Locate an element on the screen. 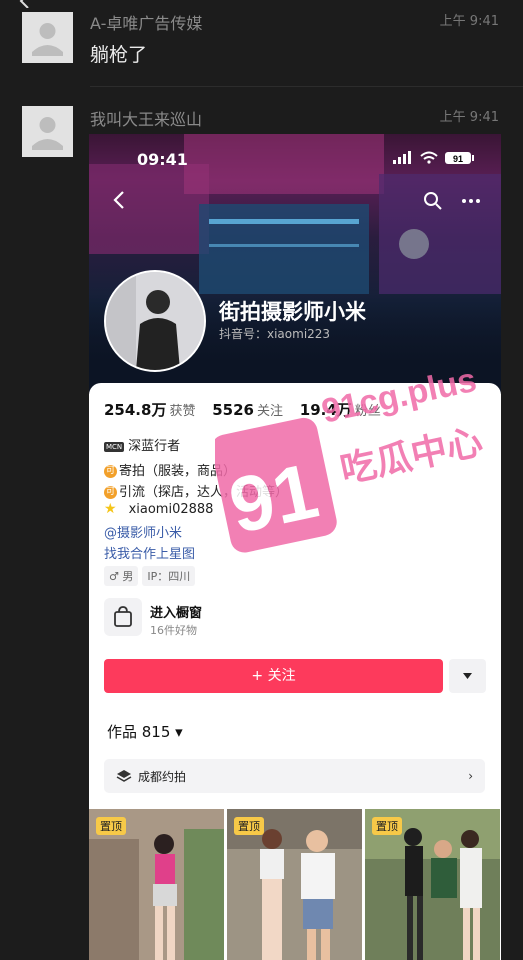  followers-label: 粉丝 is located at coordinates (367, 411).